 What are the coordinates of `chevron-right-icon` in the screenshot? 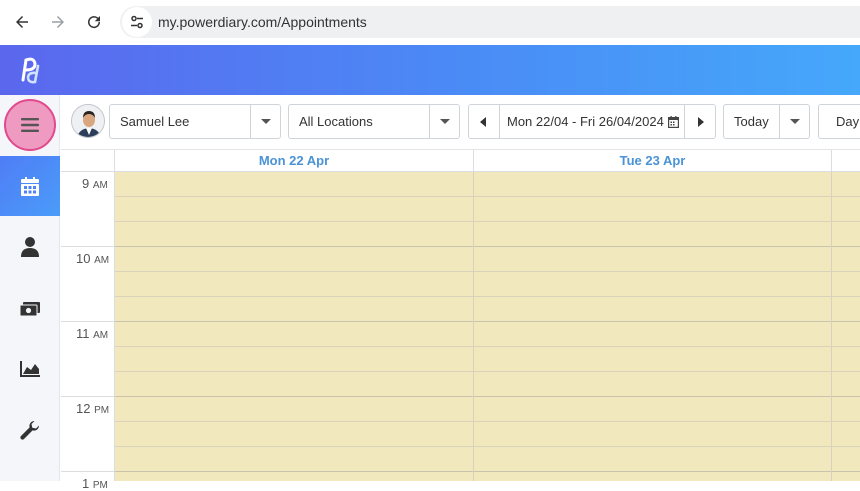 It's located at (701, 121).